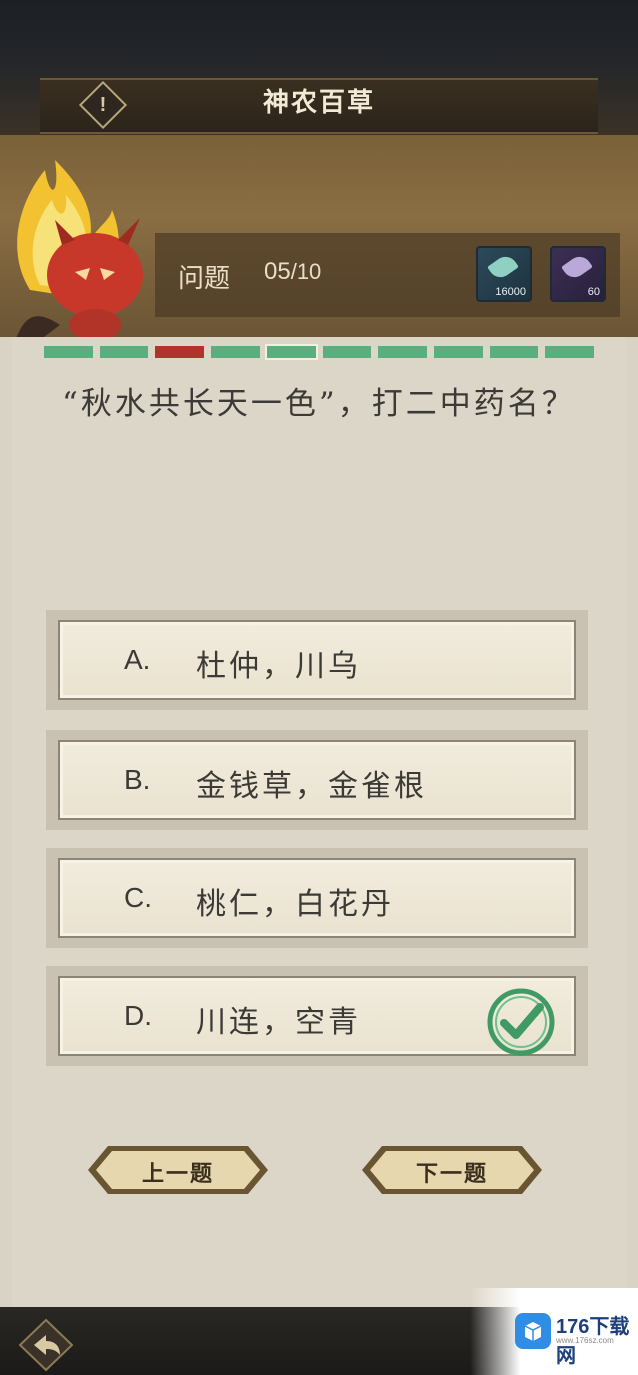 Image resolution: width=638 pixels, height=1375 pixels. I want to click on option-text: 金钱草，金雀根, so click(311, 786).